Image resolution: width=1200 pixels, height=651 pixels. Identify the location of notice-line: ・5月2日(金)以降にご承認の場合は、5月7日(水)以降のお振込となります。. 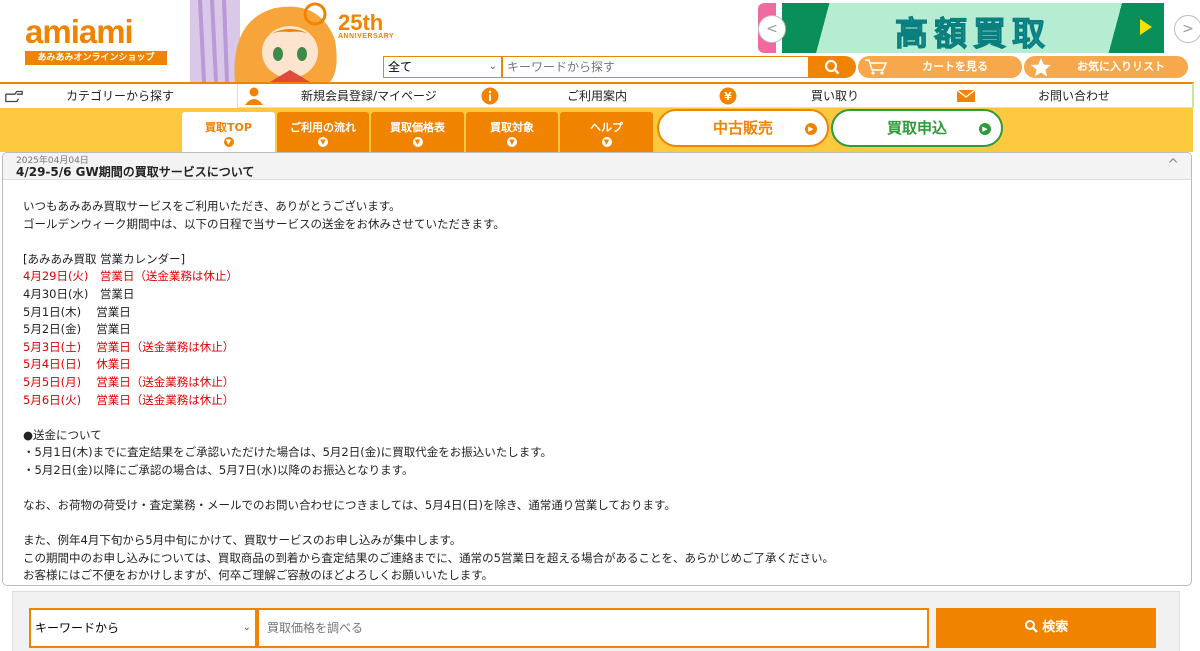
(218, 469).